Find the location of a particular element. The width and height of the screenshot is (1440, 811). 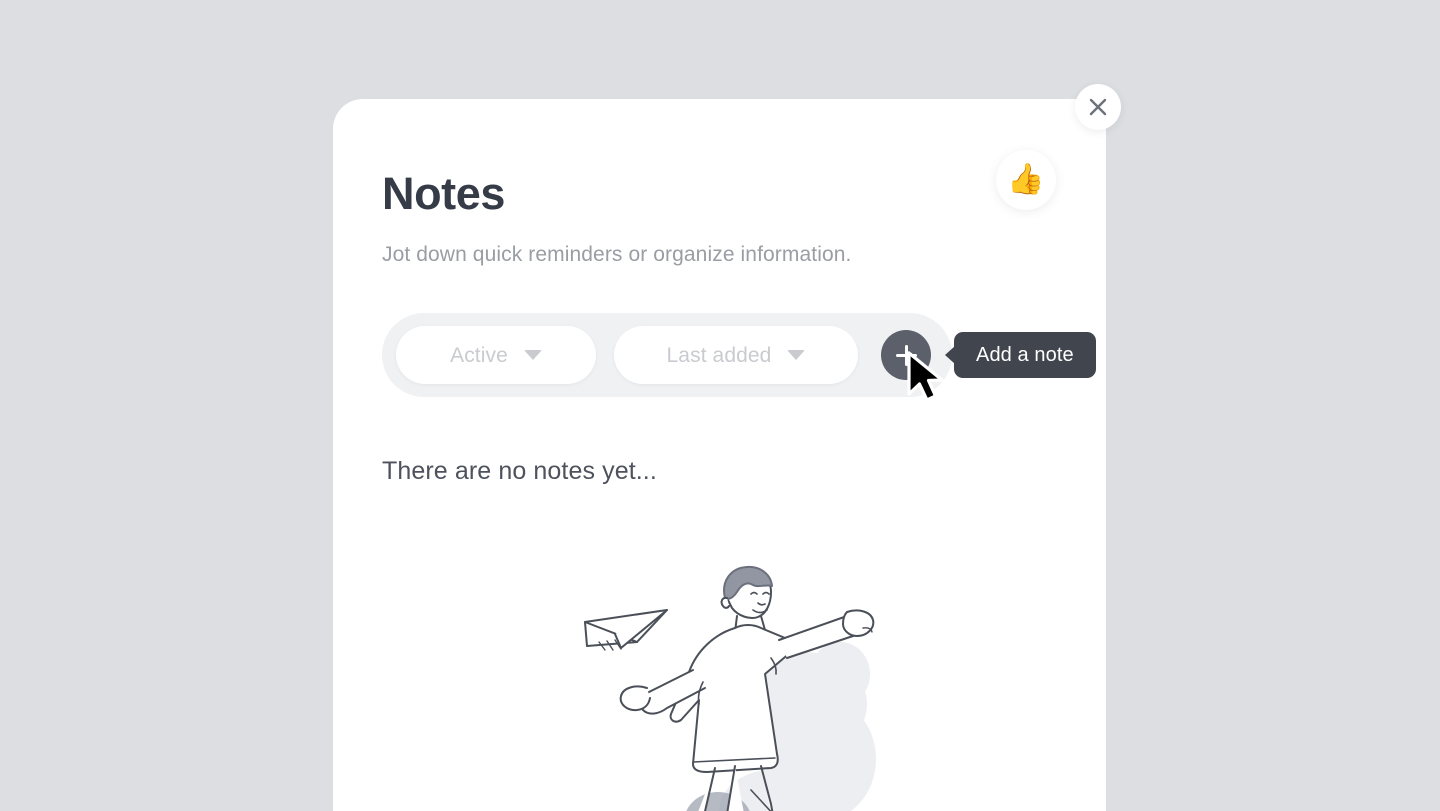

sort-filter-dropdown: Last added is located at coordinates (736, 355).